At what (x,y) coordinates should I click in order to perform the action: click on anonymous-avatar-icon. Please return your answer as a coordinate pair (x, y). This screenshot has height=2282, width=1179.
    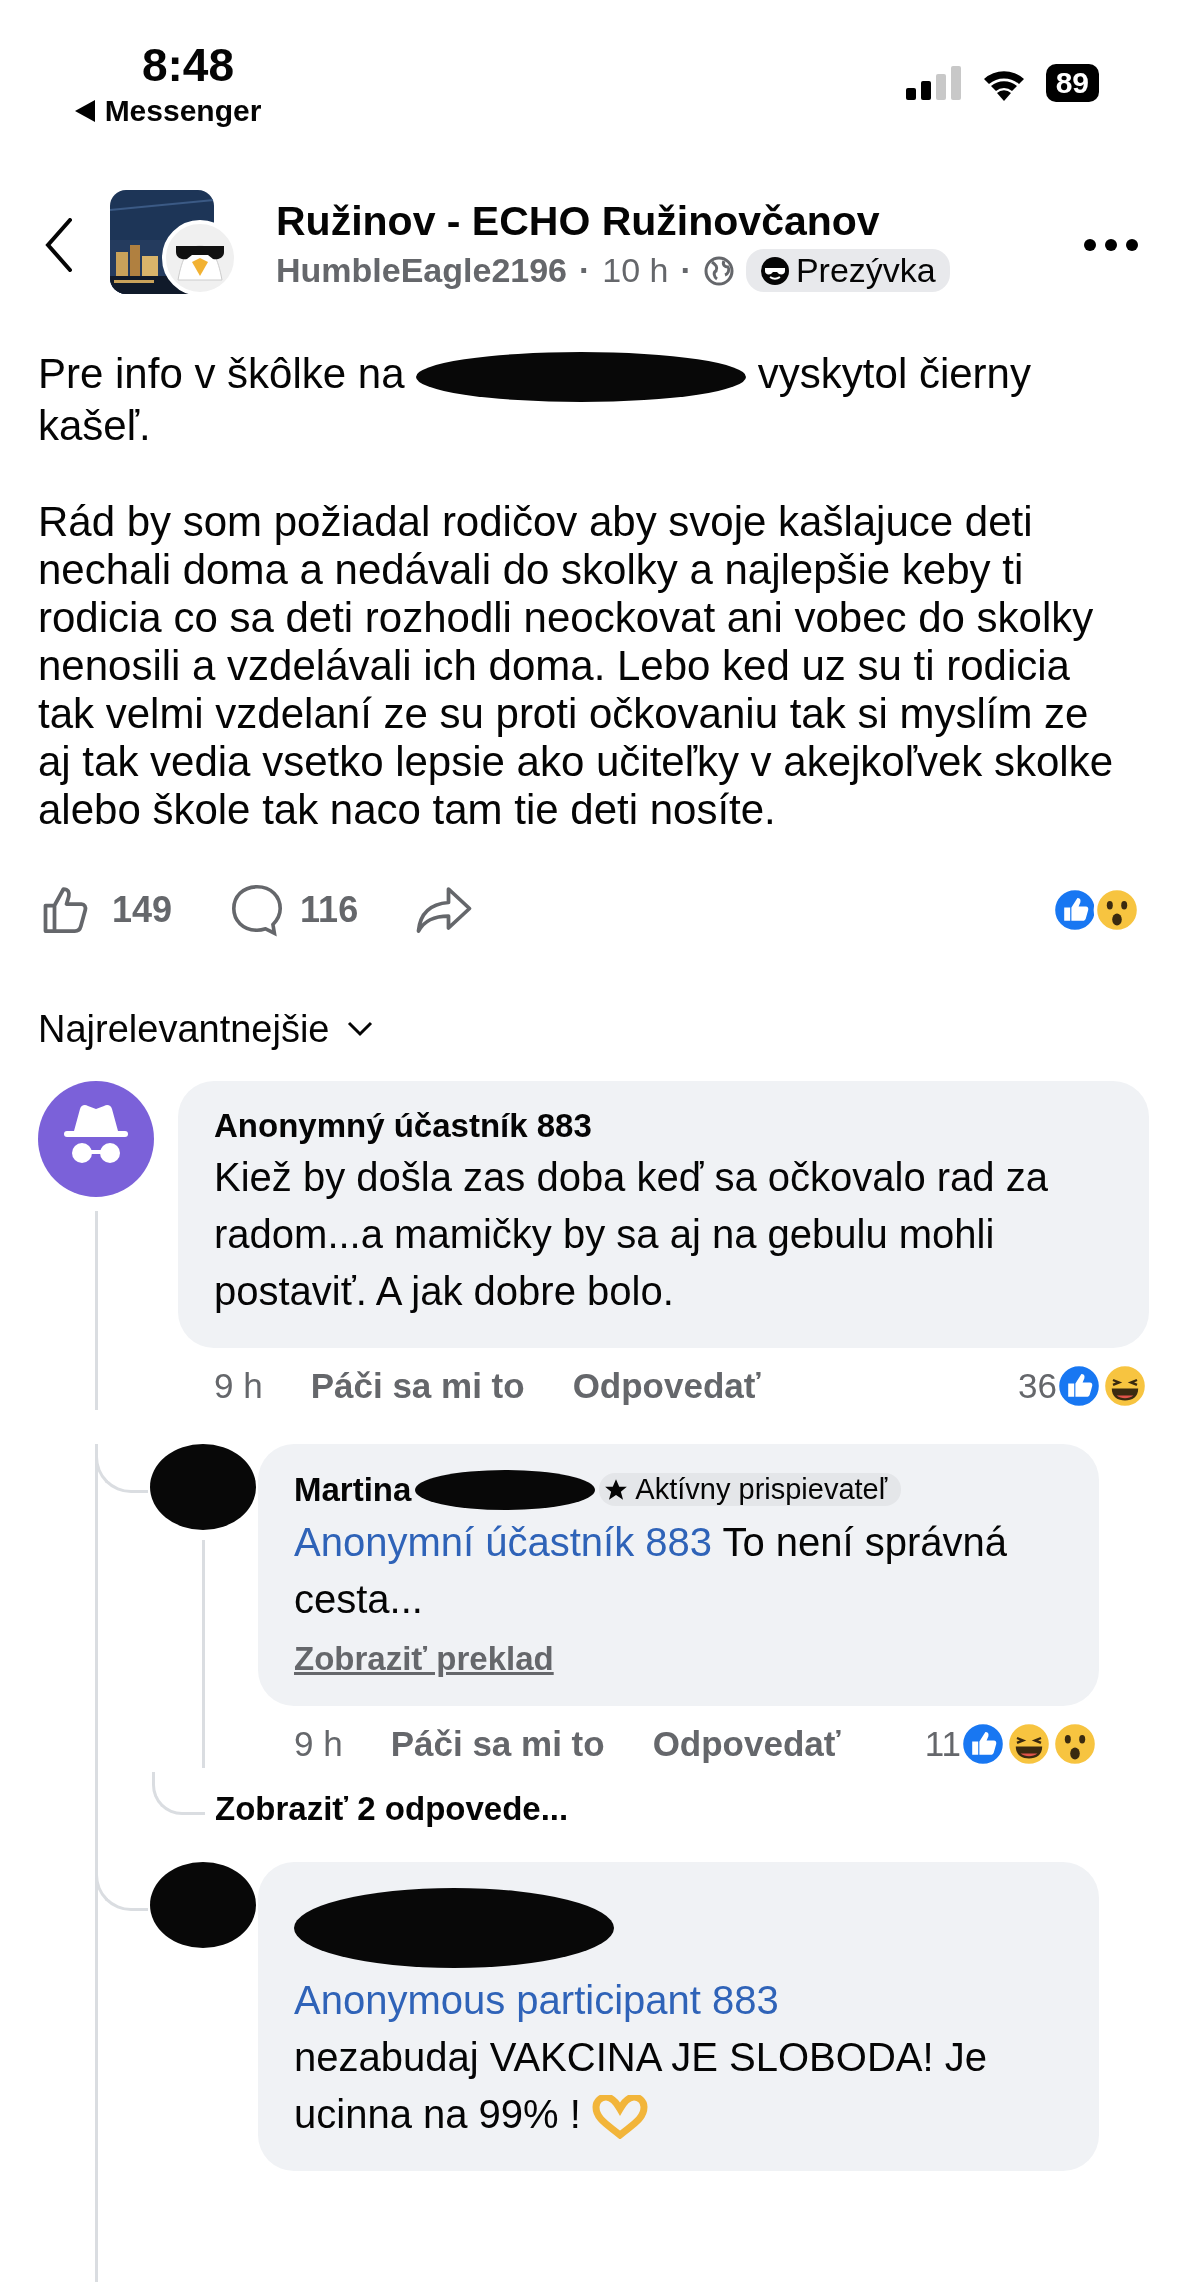
    Looking at the image, I should click on (96, 1138).